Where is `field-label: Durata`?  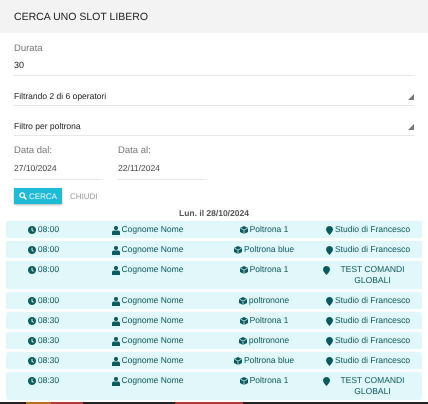 field-label: Durata is located at coordinates (29, 48).